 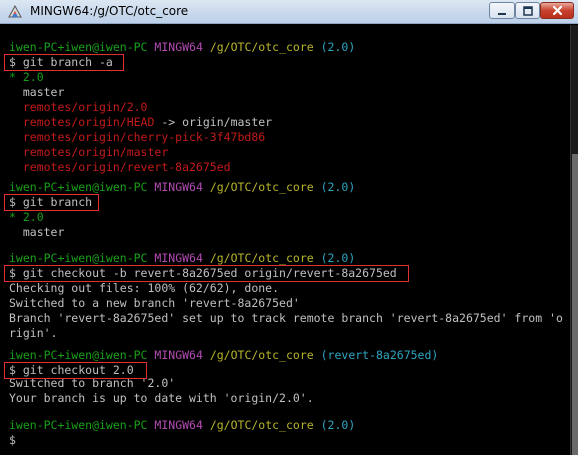 I want to click on window-titlebar: MINGW64:/g/OTC/otc_core, so click(x=289, y=12).